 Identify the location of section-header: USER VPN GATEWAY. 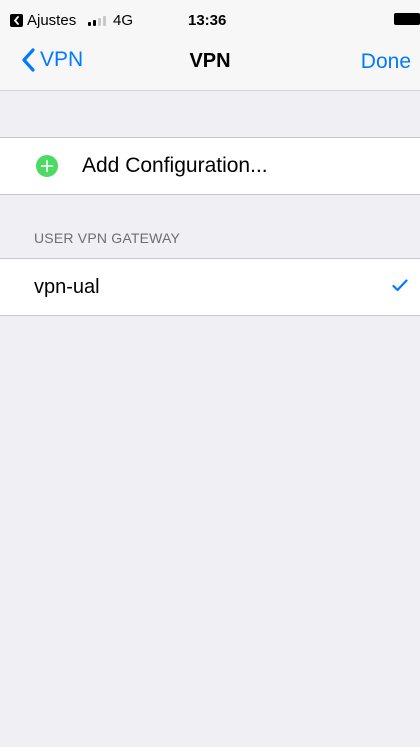
(107, 238).